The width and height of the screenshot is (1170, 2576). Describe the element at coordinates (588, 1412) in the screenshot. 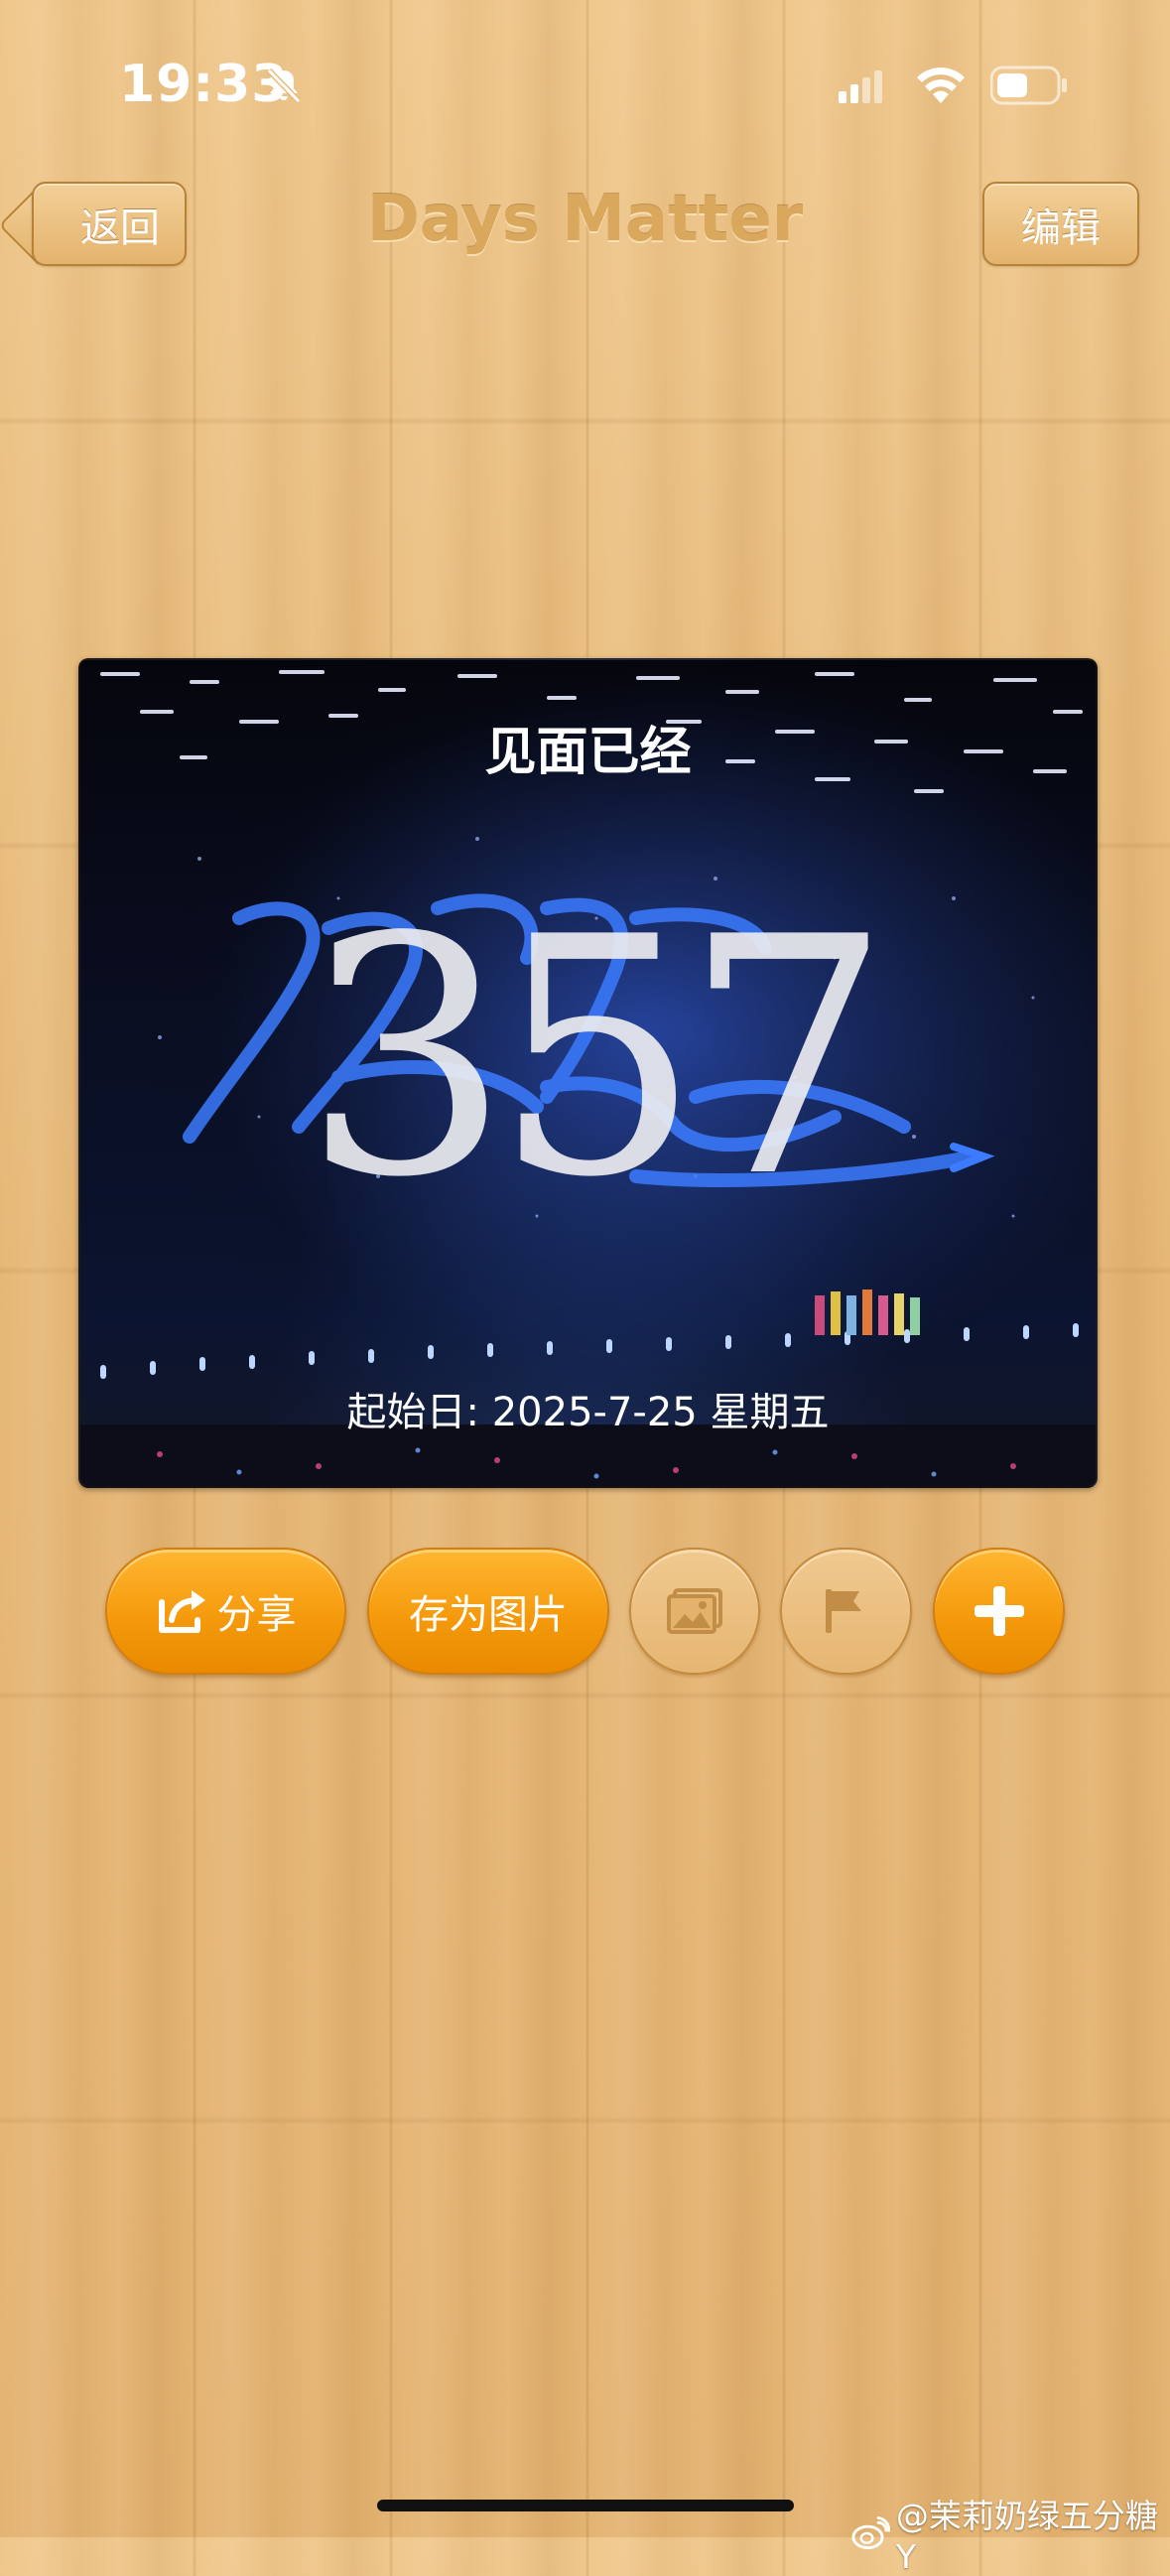

I see `start-date: 起始日: 2025-7-25 星期五` at that location.